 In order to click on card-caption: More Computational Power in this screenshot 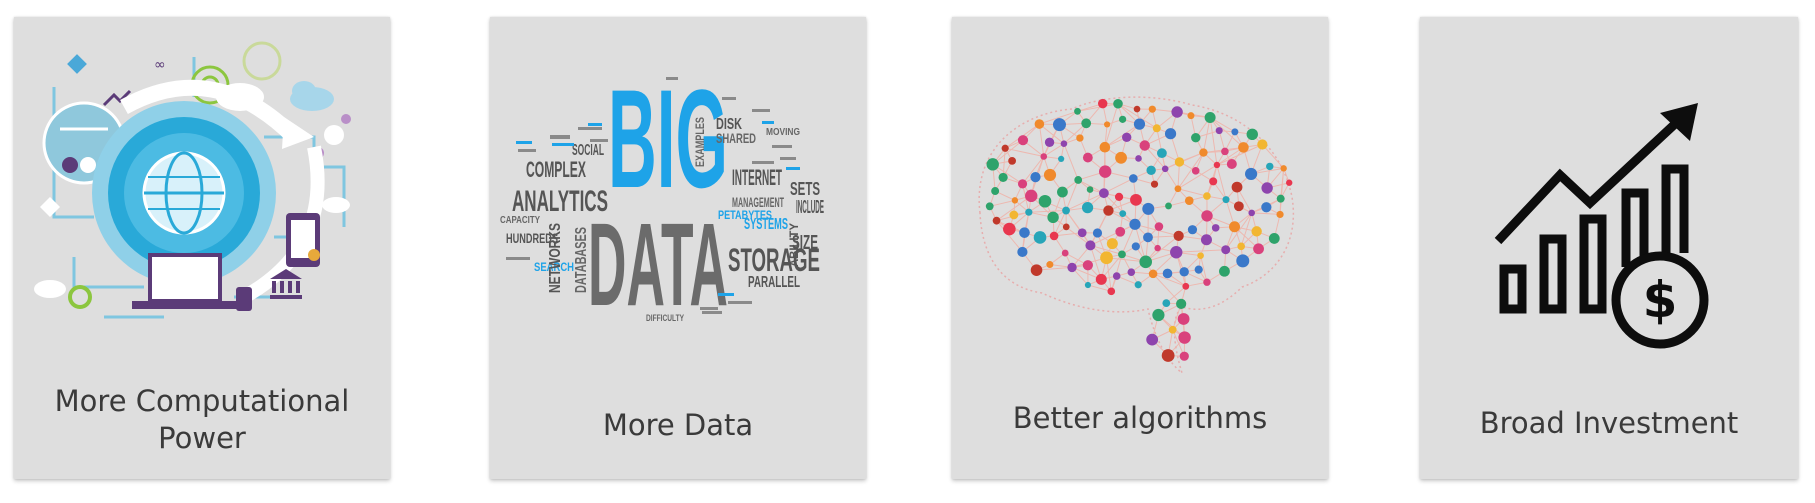, I will do `click(202, 419)`.